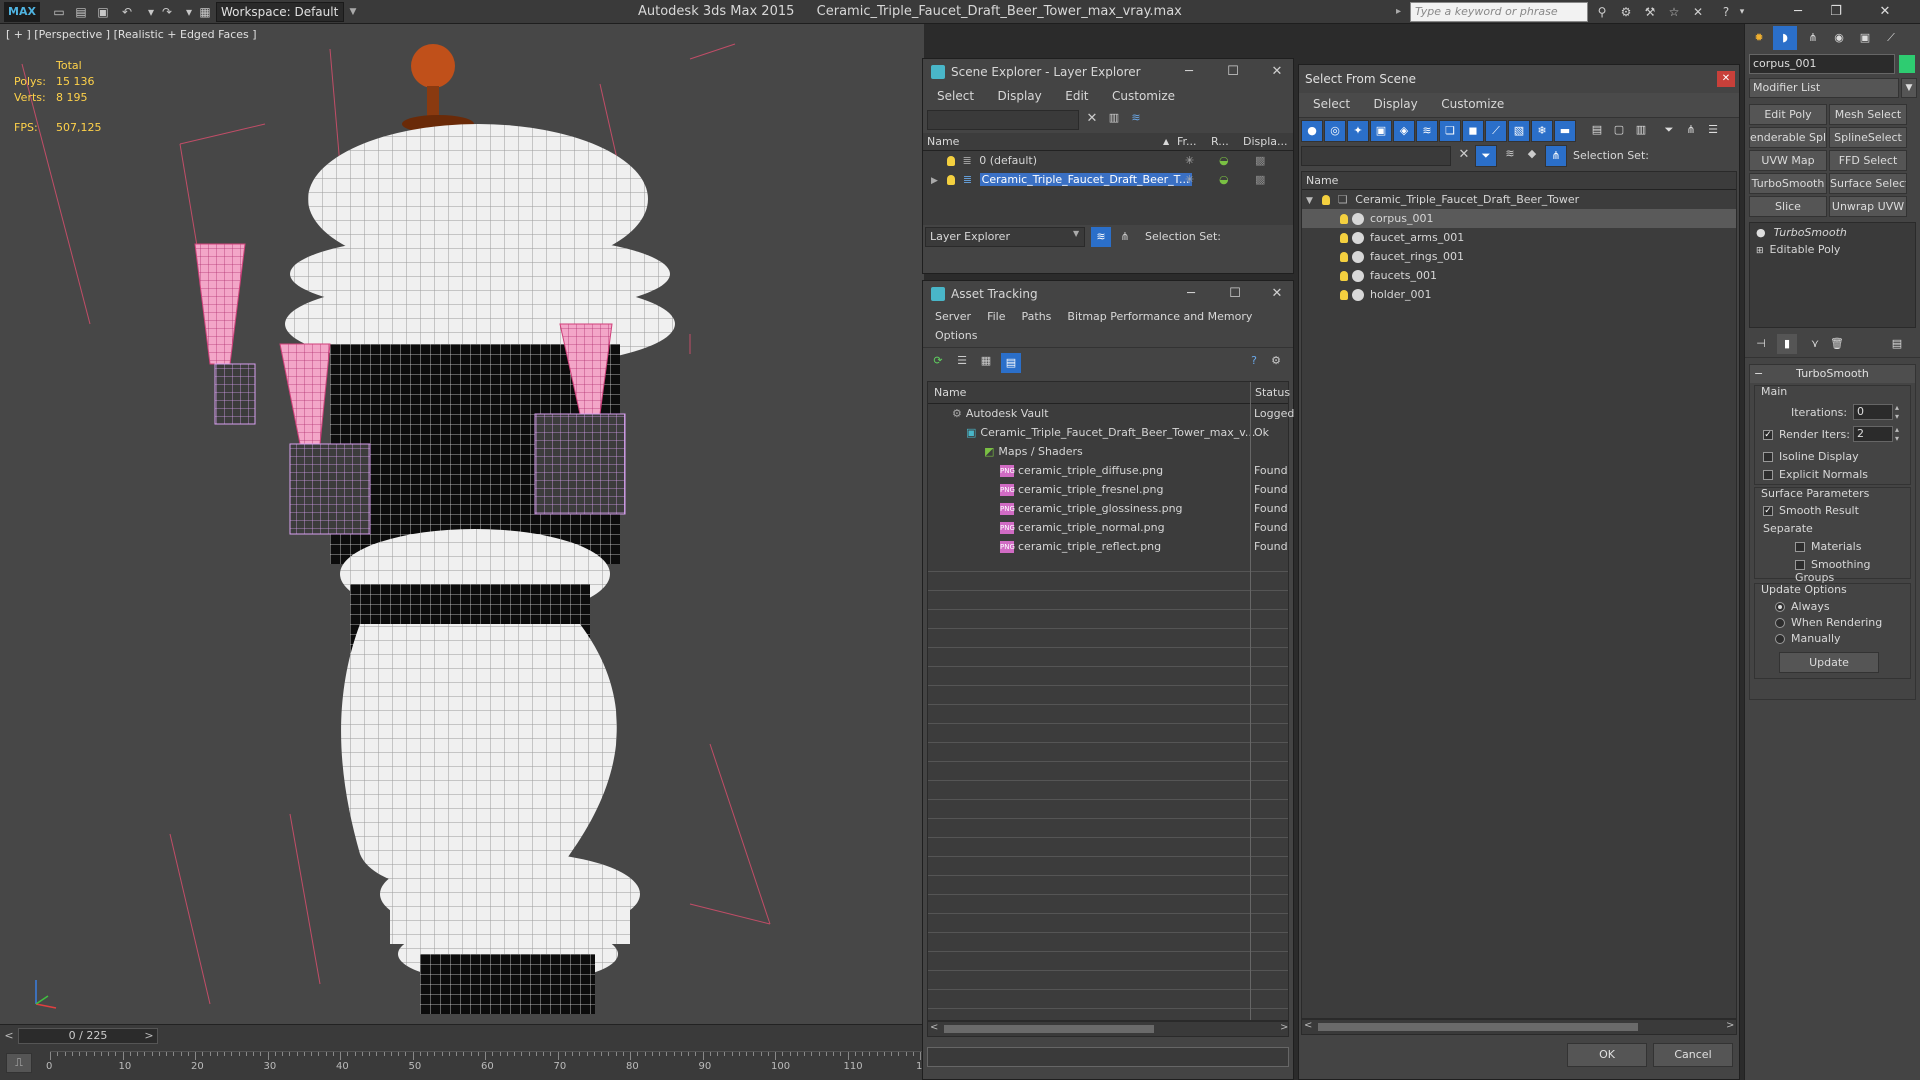 This screenshot has height=1080, width=1920. What do you see at coordinates (1873, 434) in the screenshot?
I see `render-iters-spinner: 2` at bounding box center [1873, 434].